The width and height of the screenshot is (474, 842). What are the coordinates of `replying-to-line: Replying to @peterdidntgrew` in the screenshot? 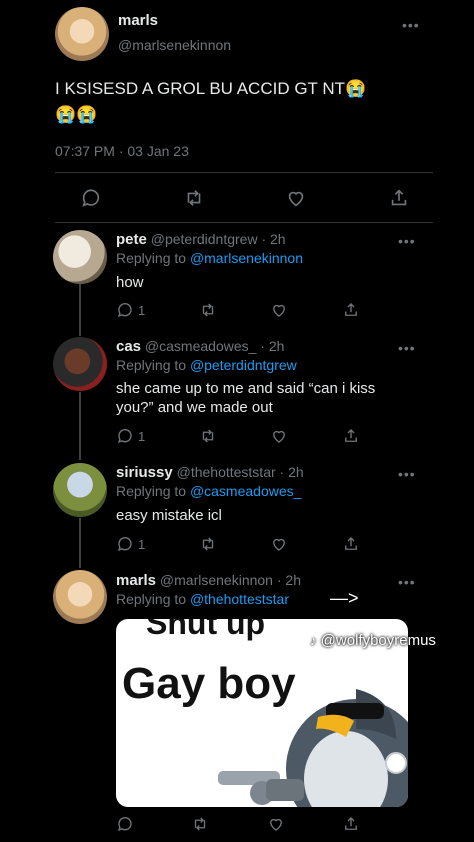 It's located at (206, 365).